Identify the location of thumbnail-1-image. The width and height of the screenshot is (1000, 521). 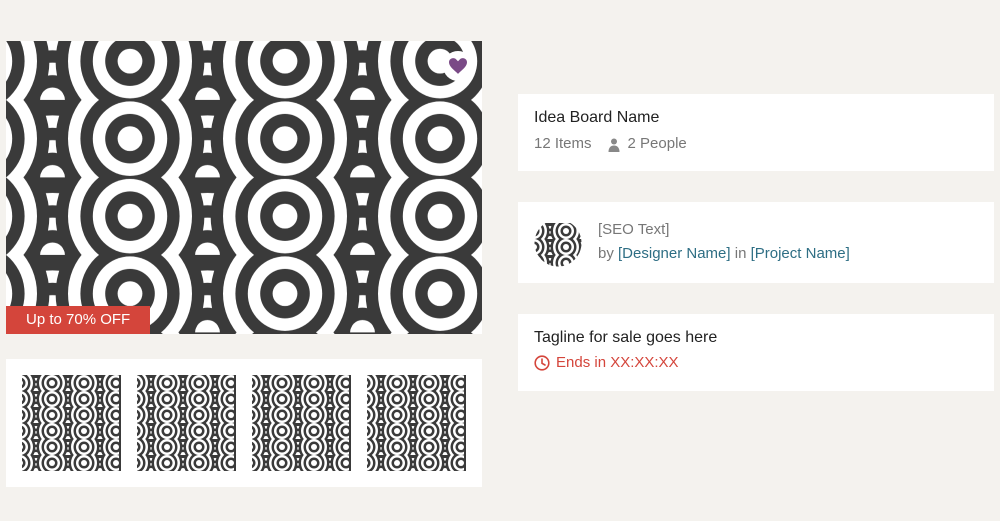
(70, 423).